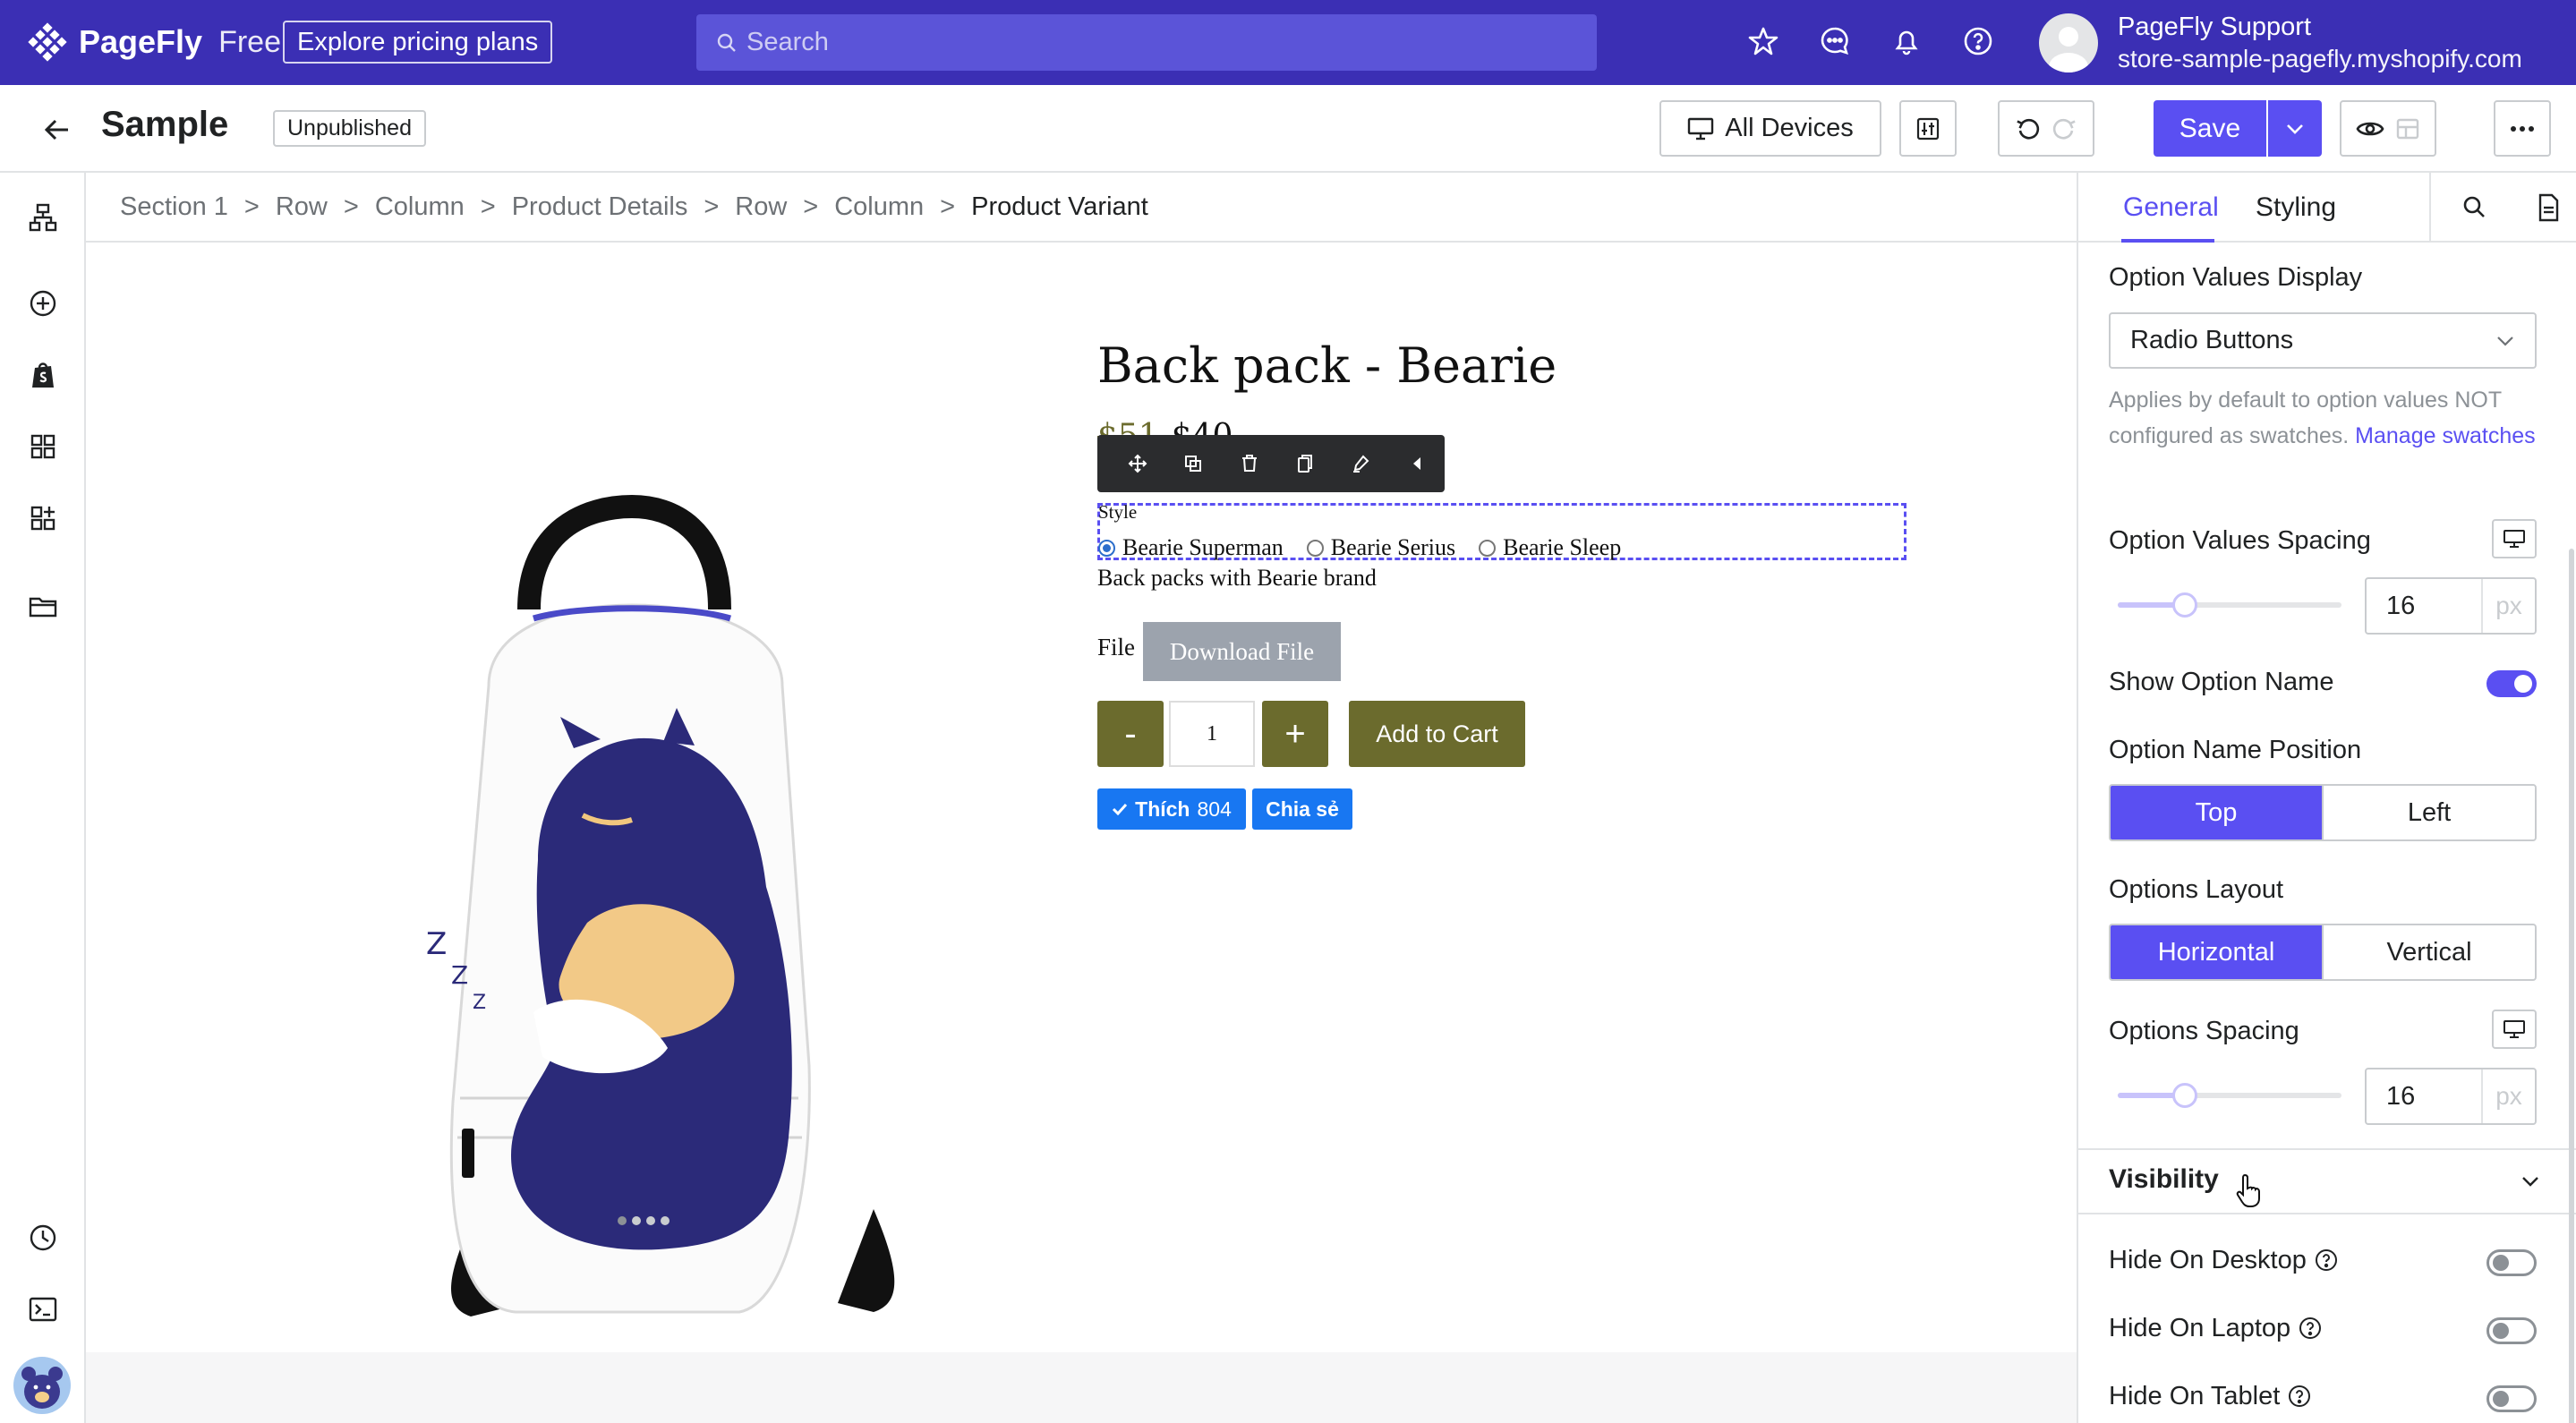 The width and height of the screenshot is (2576, 1423). What do you see at coordinates (1249, 463) in the screenshot?
I see `delete-icon` at bounding box center [1249, 463].